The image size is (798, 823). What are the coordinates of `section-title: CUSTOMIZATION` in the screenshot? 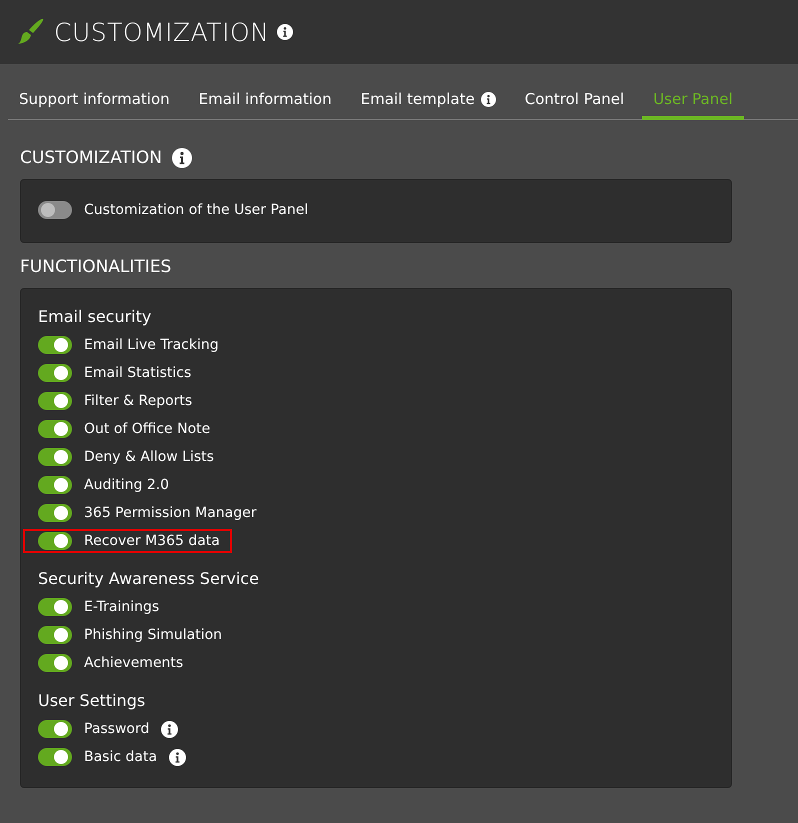 It's located at (91, 158).